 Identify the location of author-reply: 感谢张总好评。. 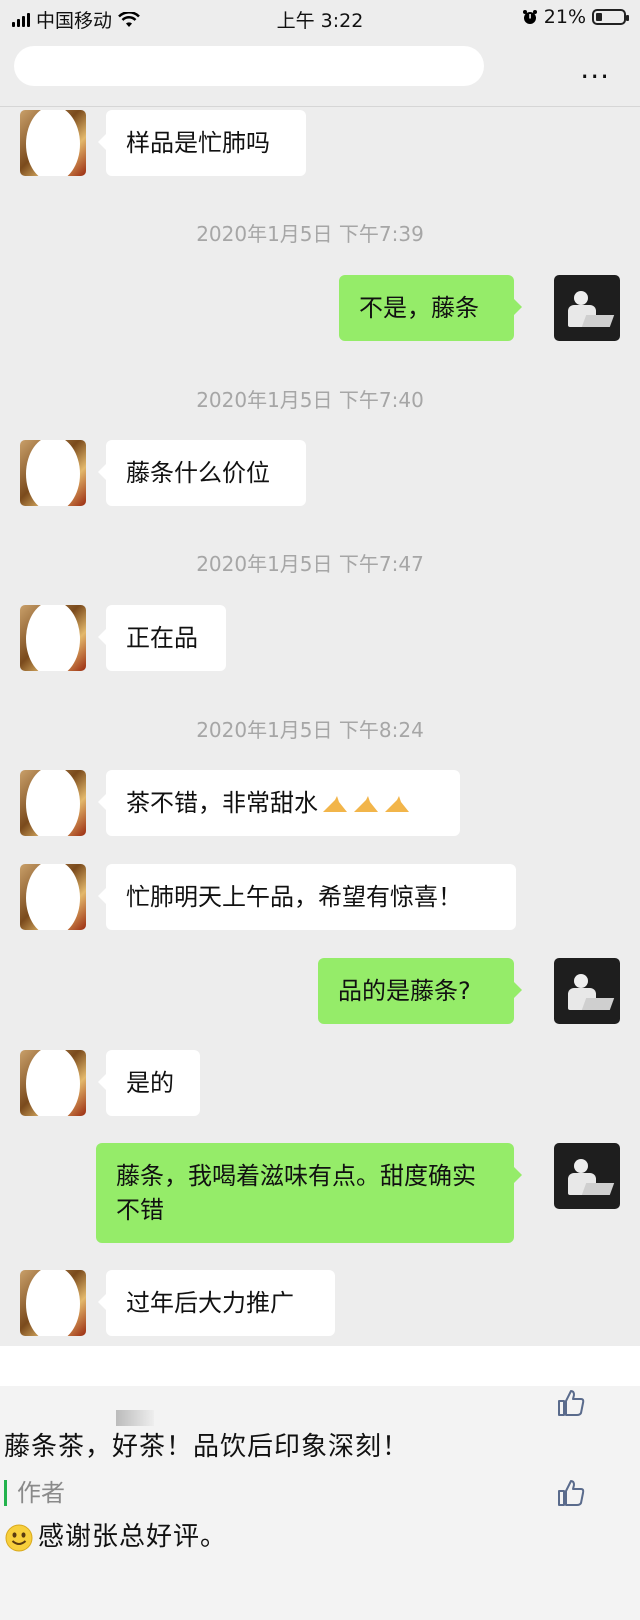
(115, 1534).